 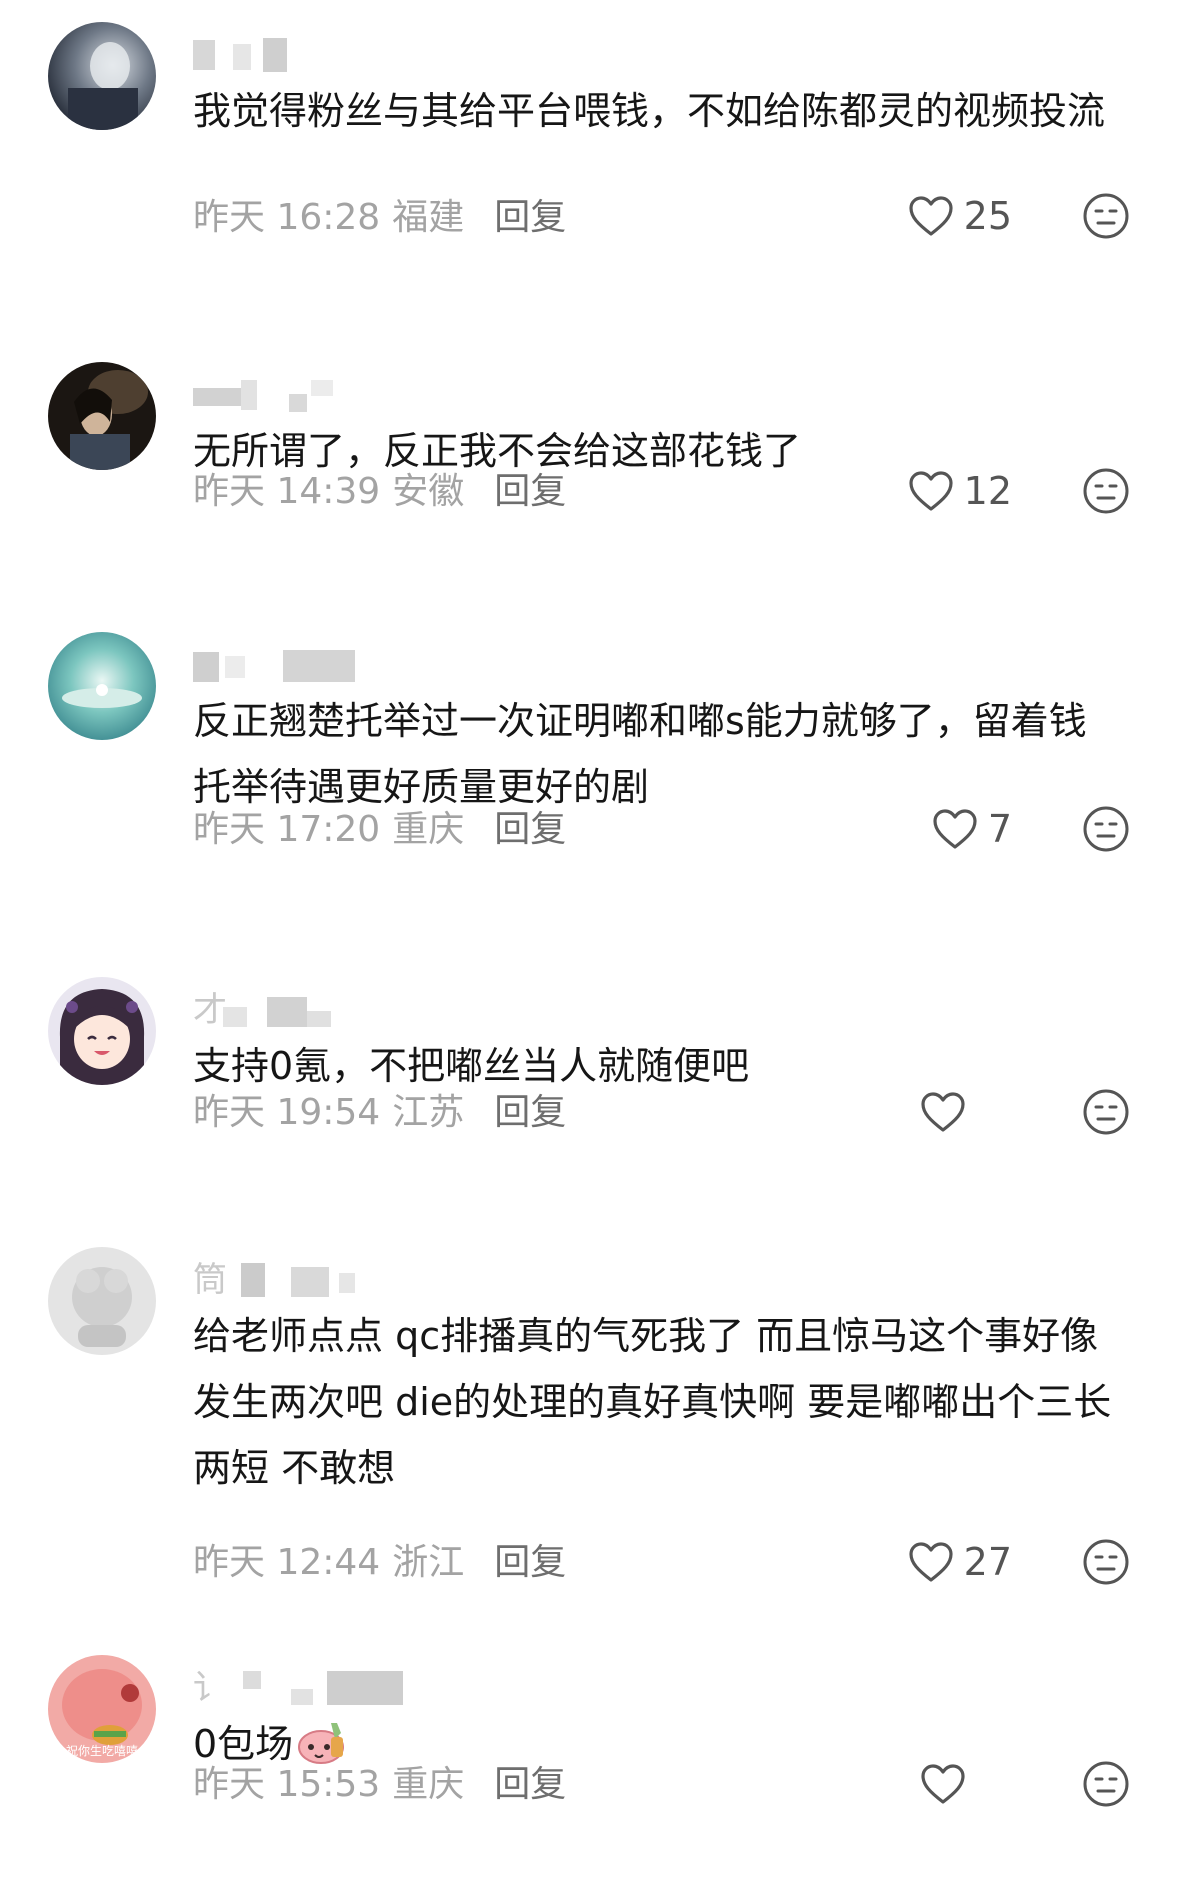 I want to click on like-button: 12, so click(x=960, y=491).